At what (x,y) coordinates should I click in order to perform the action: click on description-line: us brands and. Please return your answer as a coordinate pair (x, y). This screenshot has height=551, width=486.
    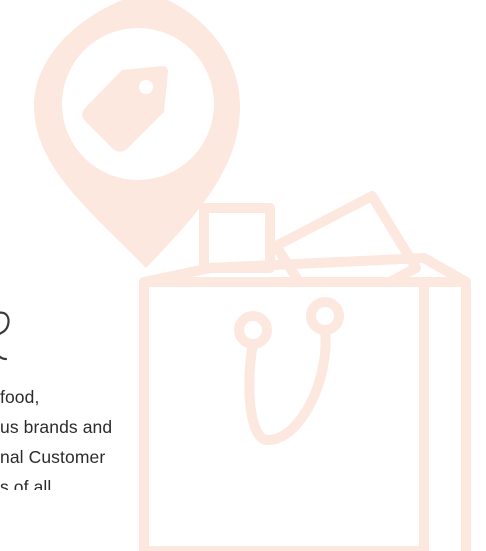
    Looking at the image, I should click on (56, 427).